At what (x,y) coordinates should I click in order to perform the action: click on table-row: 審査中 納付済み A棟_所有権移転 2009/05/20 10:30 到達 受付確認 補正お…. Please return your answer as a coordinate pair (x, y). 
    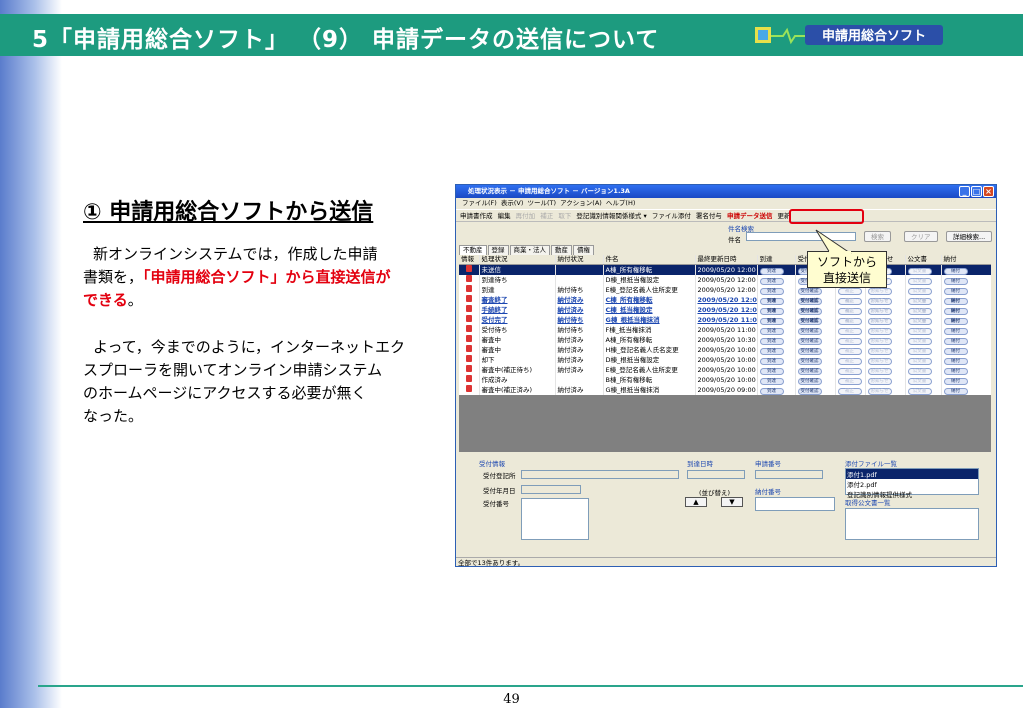
    Looking at the image, I should click on (725, 340).